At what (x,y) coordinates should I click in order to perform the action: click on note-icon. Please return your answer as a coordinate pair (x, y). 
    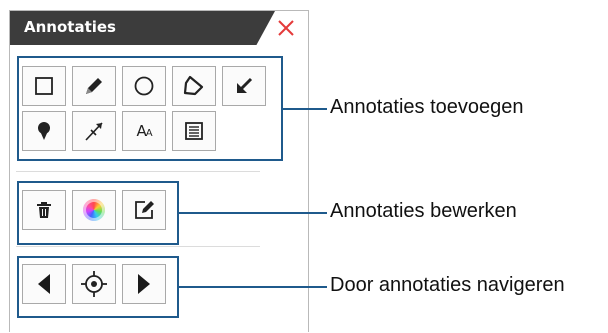
    Looking at the image, I should click on (194, 131).